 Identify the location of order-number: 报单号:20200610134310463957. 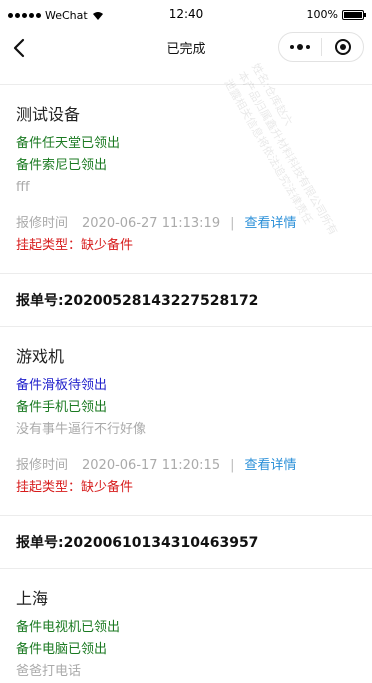
(137, 543).